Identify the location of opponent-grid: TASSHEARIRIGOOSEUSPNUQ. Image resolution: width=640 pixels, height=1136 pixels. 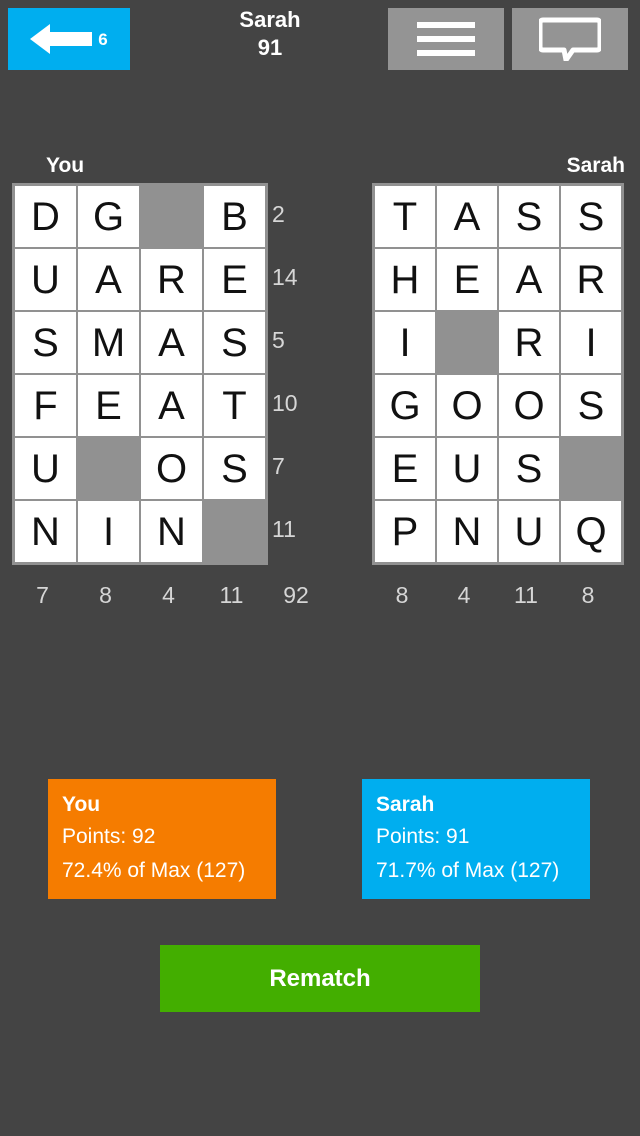
(498, 374).